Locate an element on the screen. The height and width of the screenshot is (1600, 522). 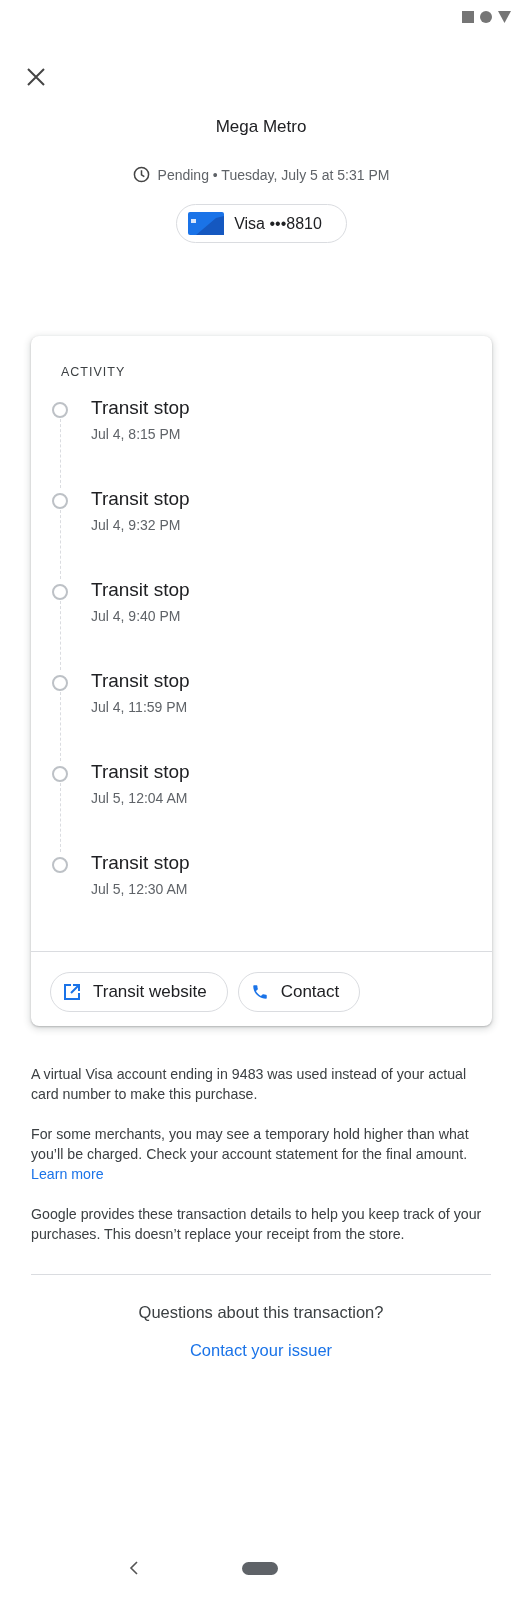
clock-icon is located at coordinates (141, 174).